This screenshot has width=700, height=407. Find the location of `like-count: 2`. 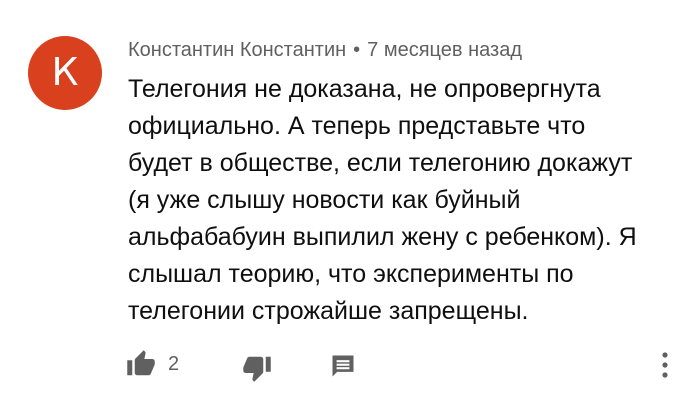

like-count: 2 is located at coordinates (174, 364).